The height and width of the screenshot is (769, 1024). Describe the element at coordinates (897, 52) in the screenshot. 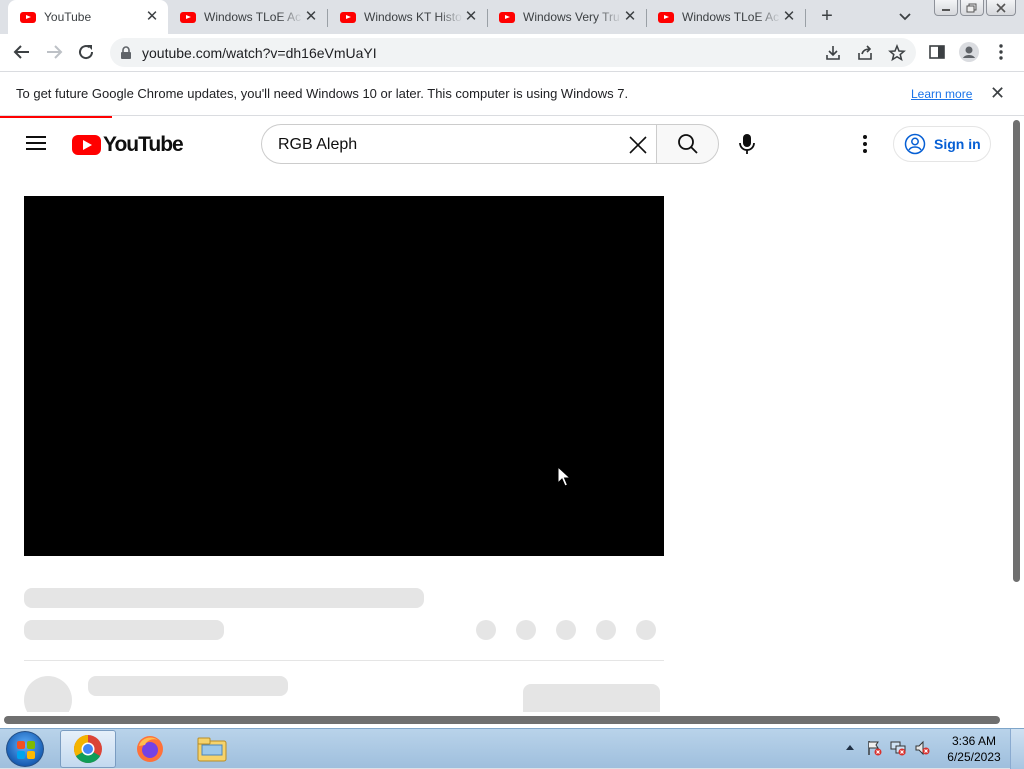

I see `bookmark-star-icon` at that location.